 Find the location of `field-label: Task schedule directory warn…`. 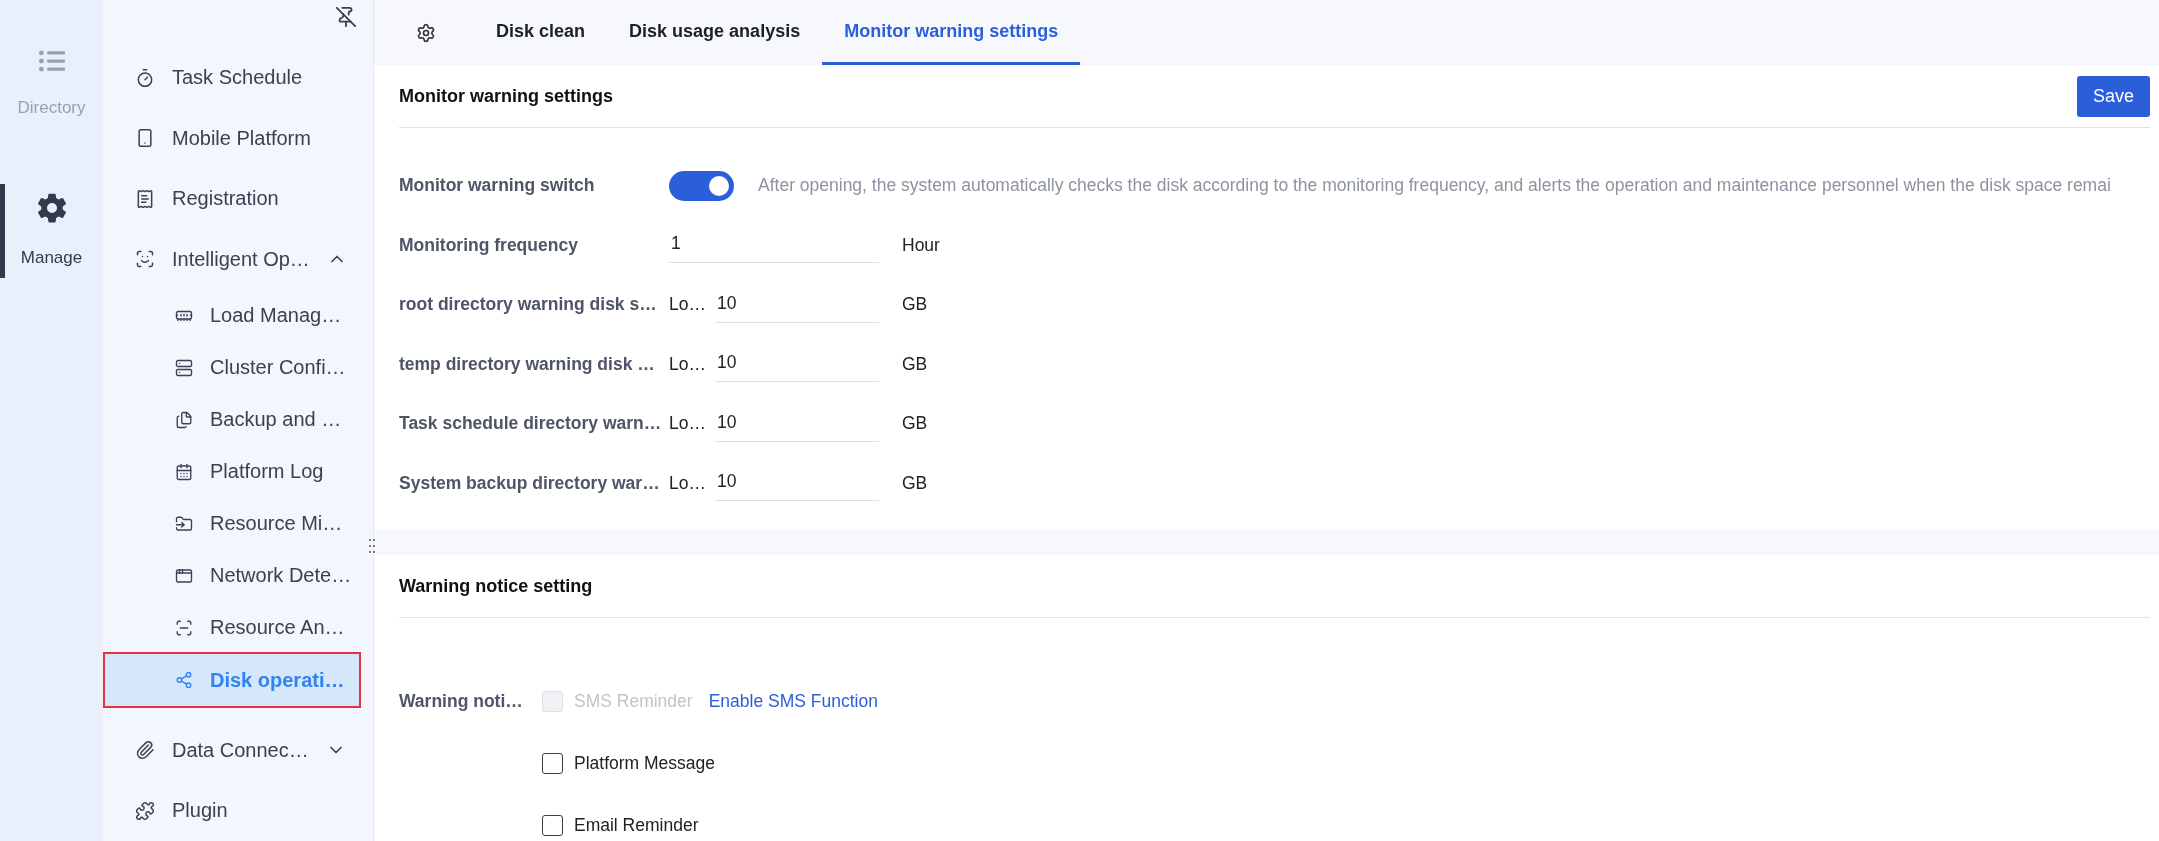

field-label: Task schedule directory warn… is located at coordinates (531, 424).